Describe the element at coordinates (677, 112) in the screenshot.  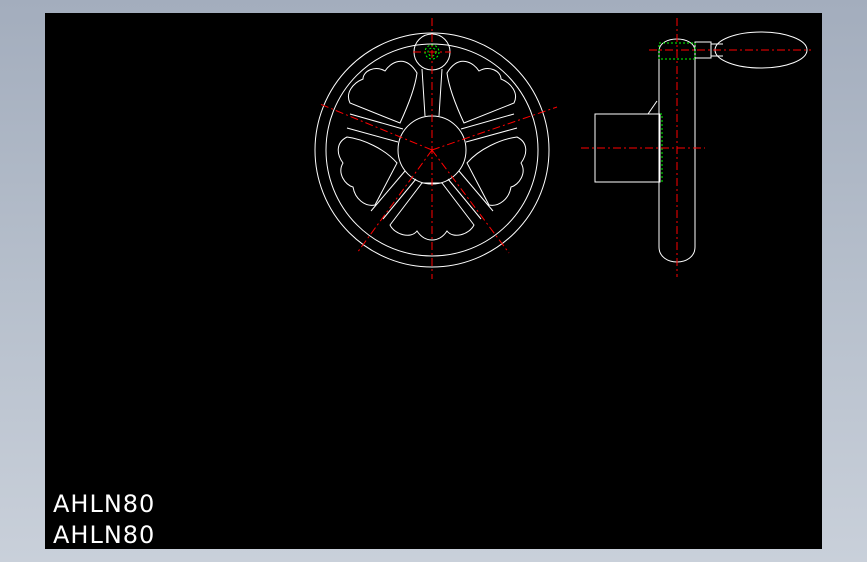
I see `side-view-hidden` at that location.